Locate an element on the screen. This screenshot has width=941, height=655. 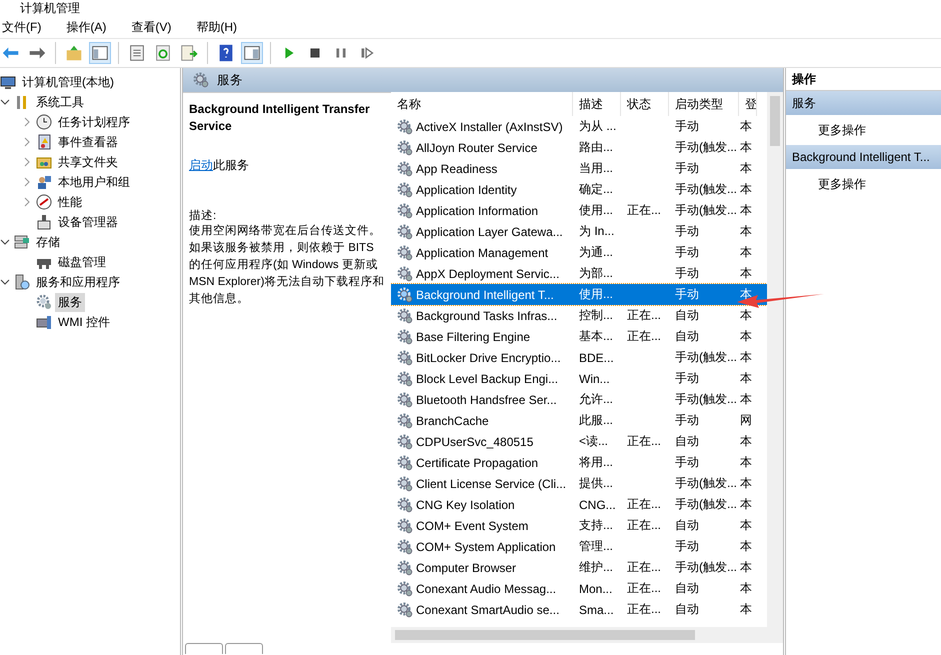
service-row: Certificate Propagation 将用... 手动 本 is located at coordinates (579, 462).